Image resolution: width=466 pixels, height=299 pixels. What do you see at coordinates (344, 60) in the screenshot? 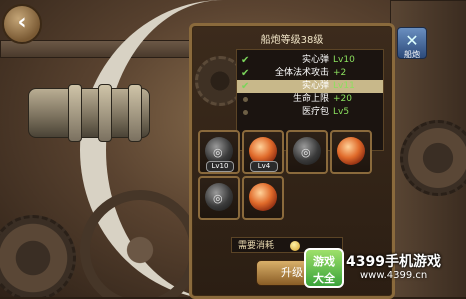
I see `stat-value: Lv10` at bounding box center [344, 60].